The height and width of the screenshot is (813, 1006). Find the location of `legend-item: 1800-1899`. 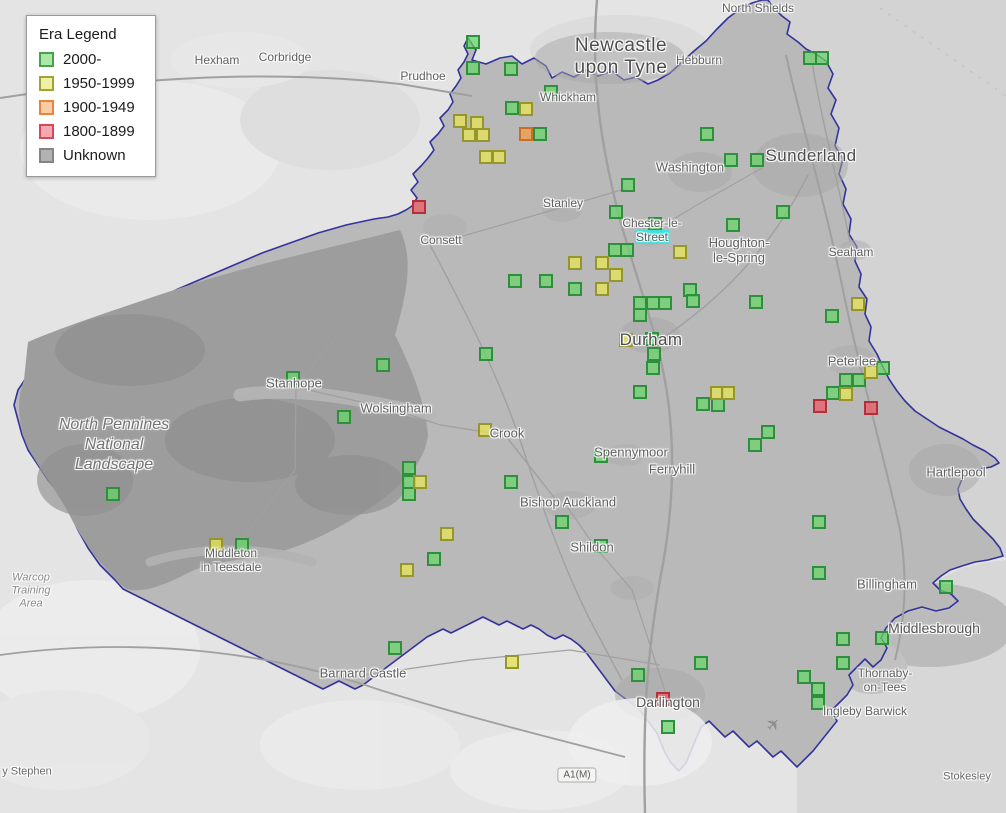

legend-item: 1800-1899 is located at coordinates (91, 131).